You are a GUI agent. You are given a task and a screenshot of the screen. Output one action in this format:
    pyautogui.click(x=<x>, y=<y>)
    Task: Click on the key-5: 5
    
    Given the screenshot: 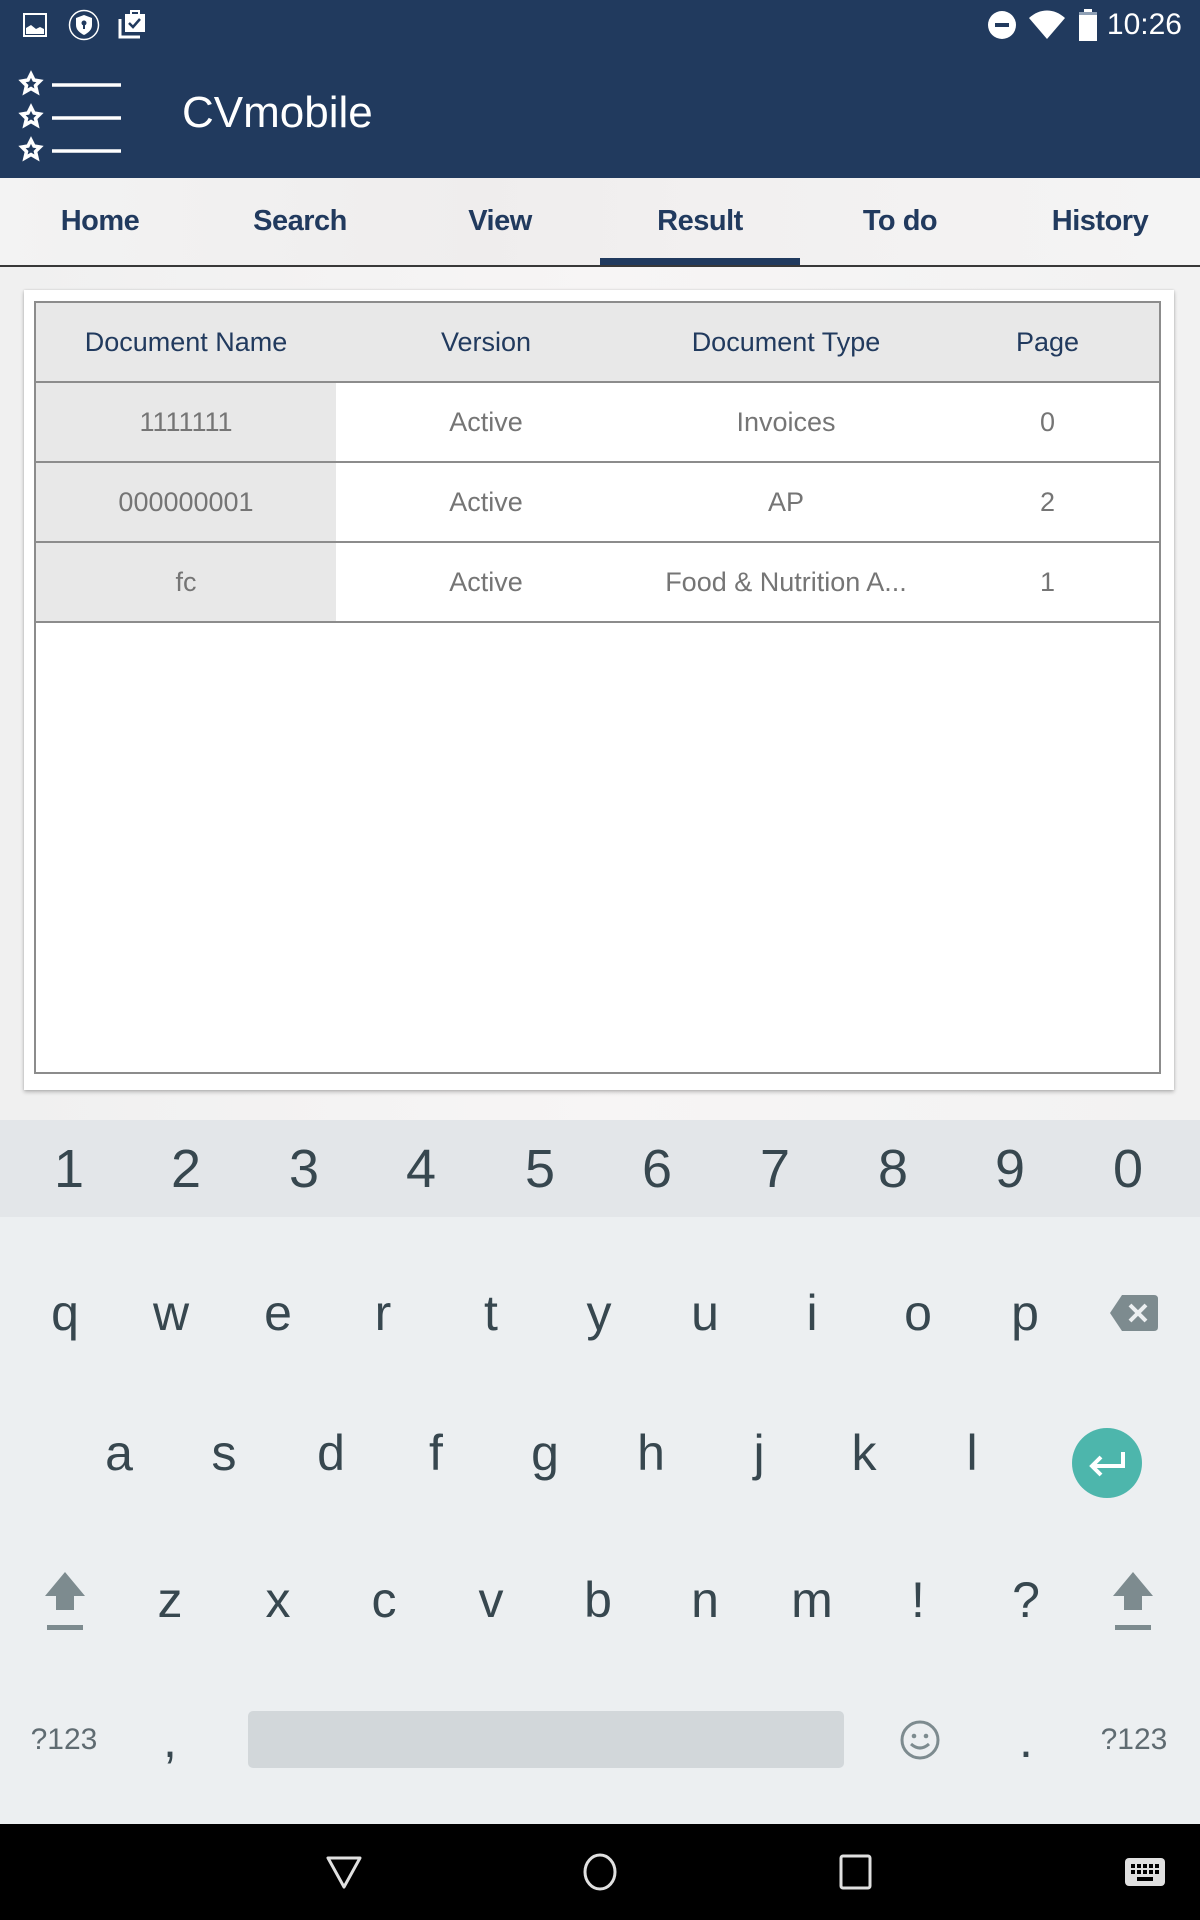 What is the action you would take?
    pyautogui.click(x=540, y=1168)
    